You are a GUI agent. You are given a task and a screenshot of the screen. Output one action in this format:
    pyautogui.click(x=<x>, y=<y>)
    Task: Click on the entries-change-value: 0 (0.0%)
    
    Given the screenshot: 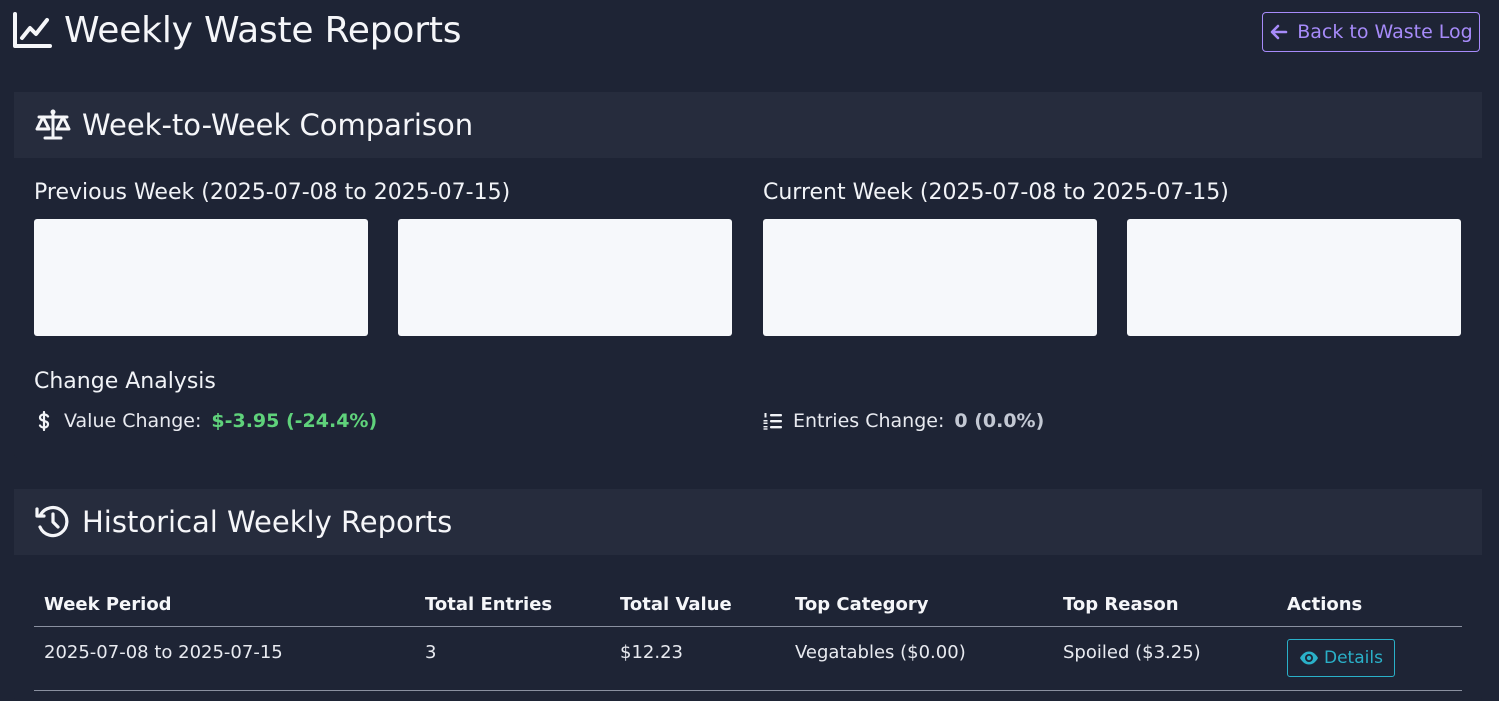 What is the action you would take?
    pyautogui.click(x=999, y=421)
    